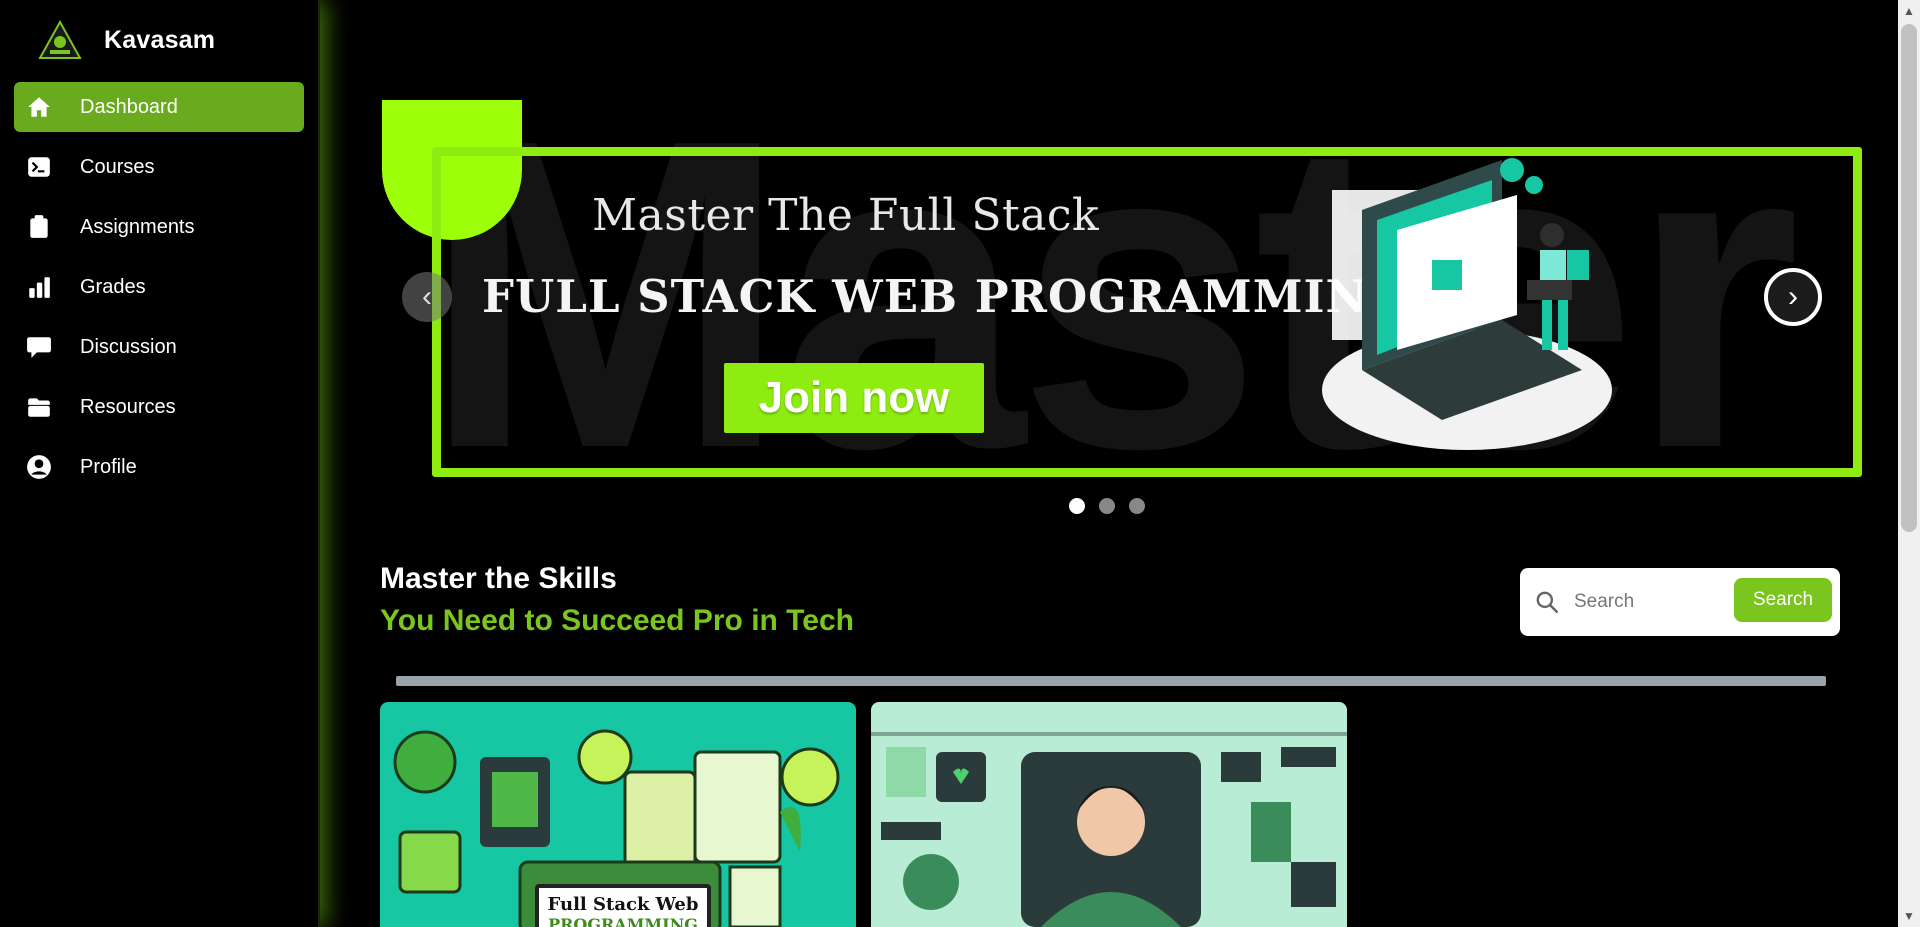  I want to click on carousel-indicators, so click(1107, 506).